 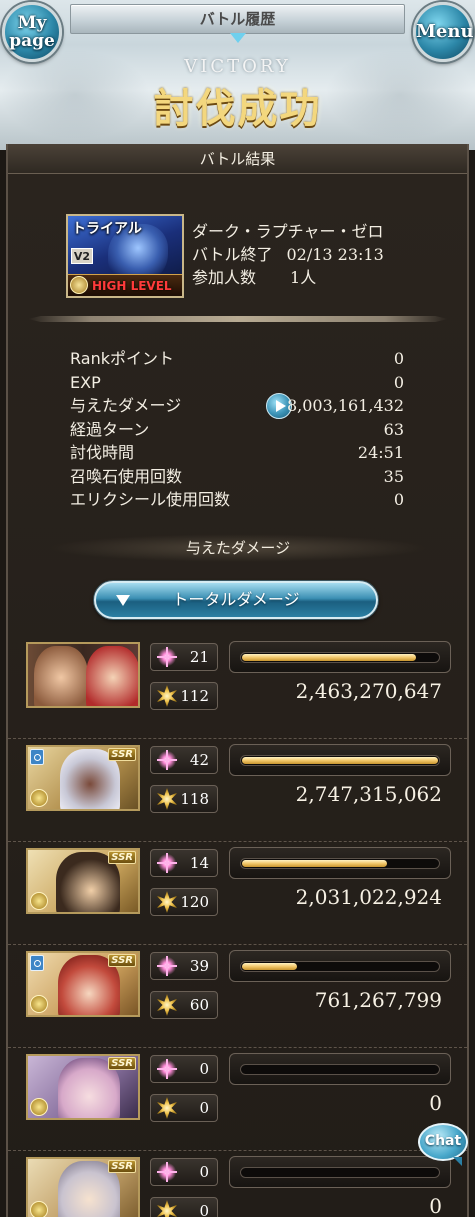 I want to click on character-damage: 2,463,270,647, so click(x=368, y=691).